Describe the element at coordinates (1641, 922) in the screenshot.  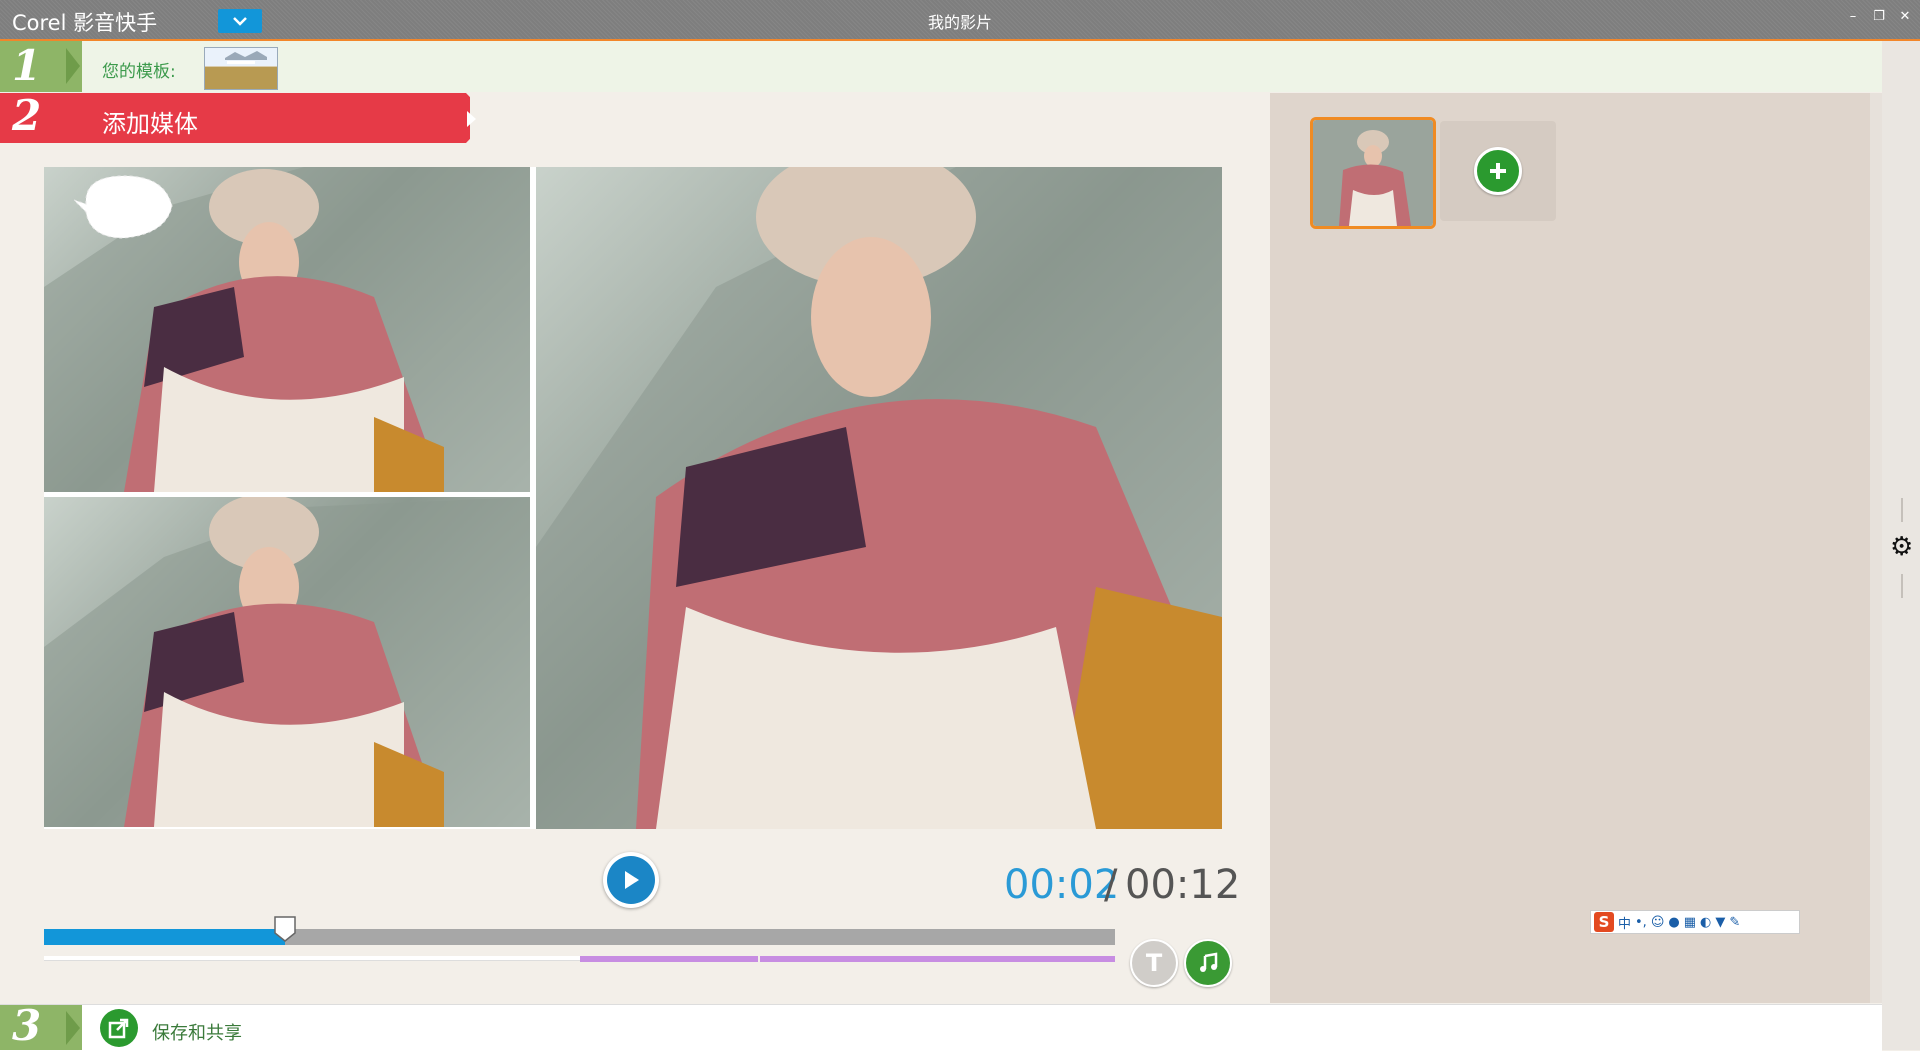
I see `ime-punctuation-toggle: •,` at that location.